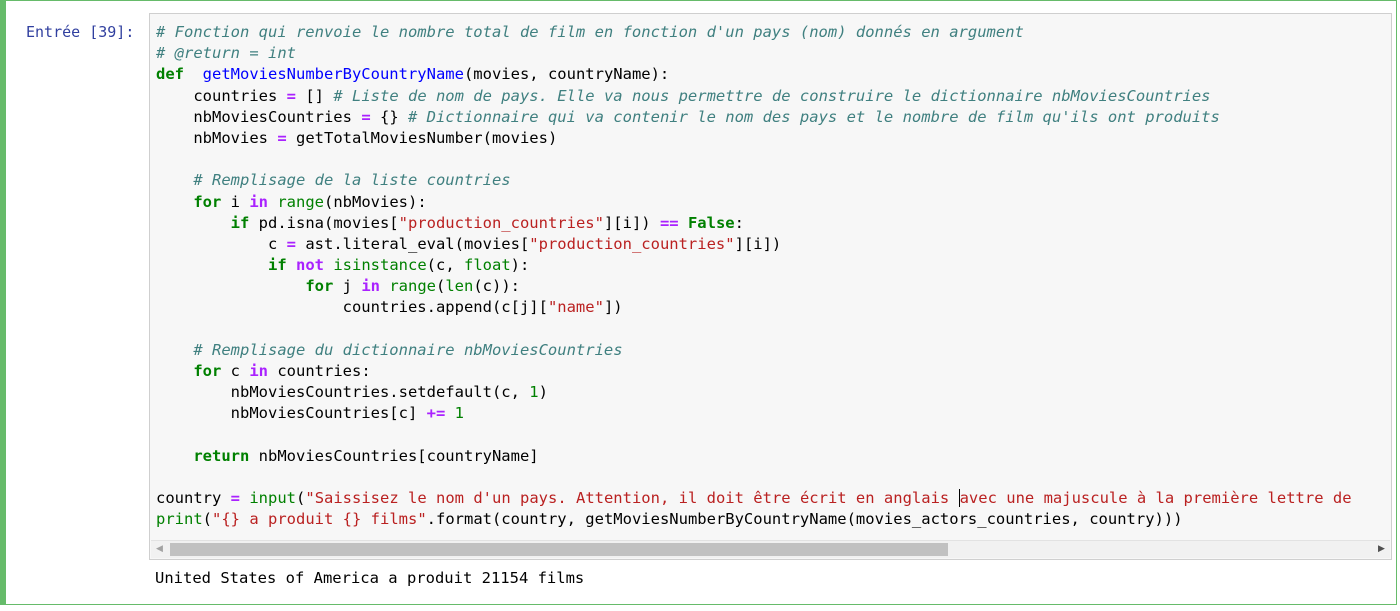 This screenshot has width=1400, height=611. Describe the element at coordinates (559, 549) in the screenshot. I see `scrollbar-thumb` at that location.